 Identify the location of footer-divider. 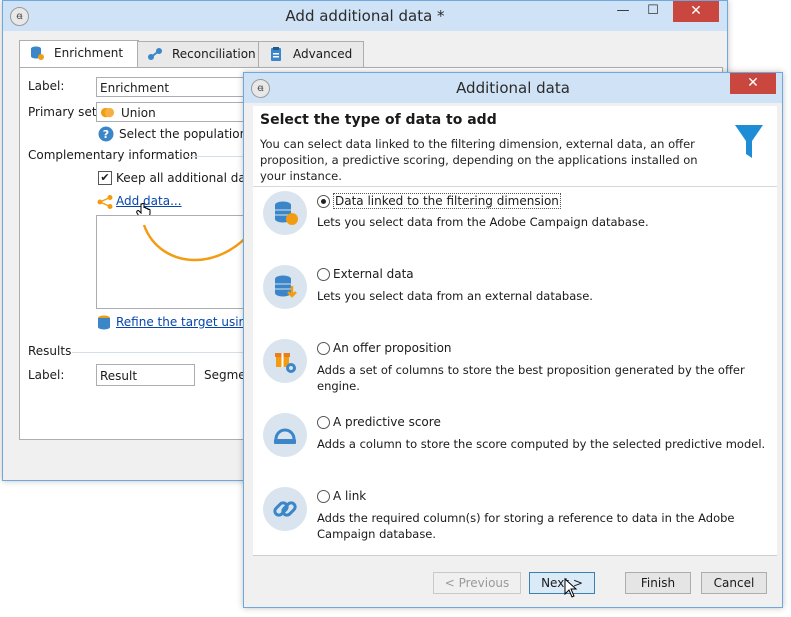
(515, 555).